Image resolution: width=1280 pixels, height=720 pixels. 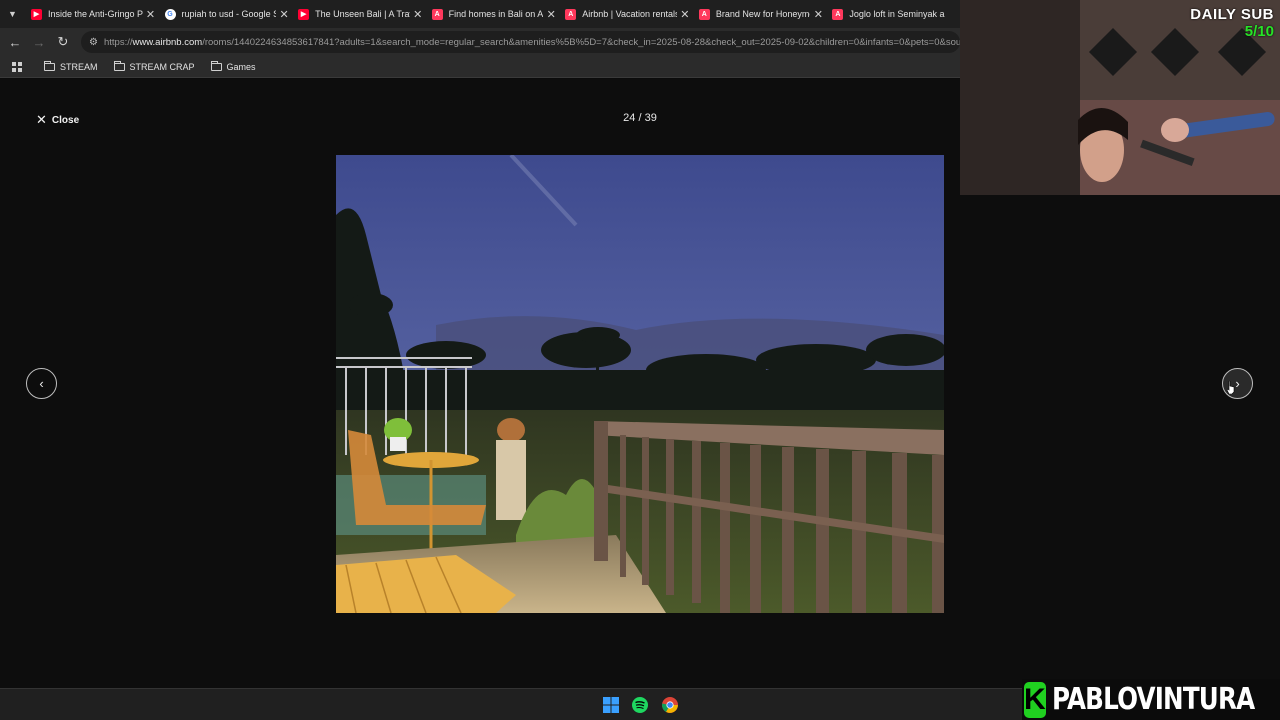 I want to click on tab-title: Brand New for Honeymoo, so click(x=763, y=14).